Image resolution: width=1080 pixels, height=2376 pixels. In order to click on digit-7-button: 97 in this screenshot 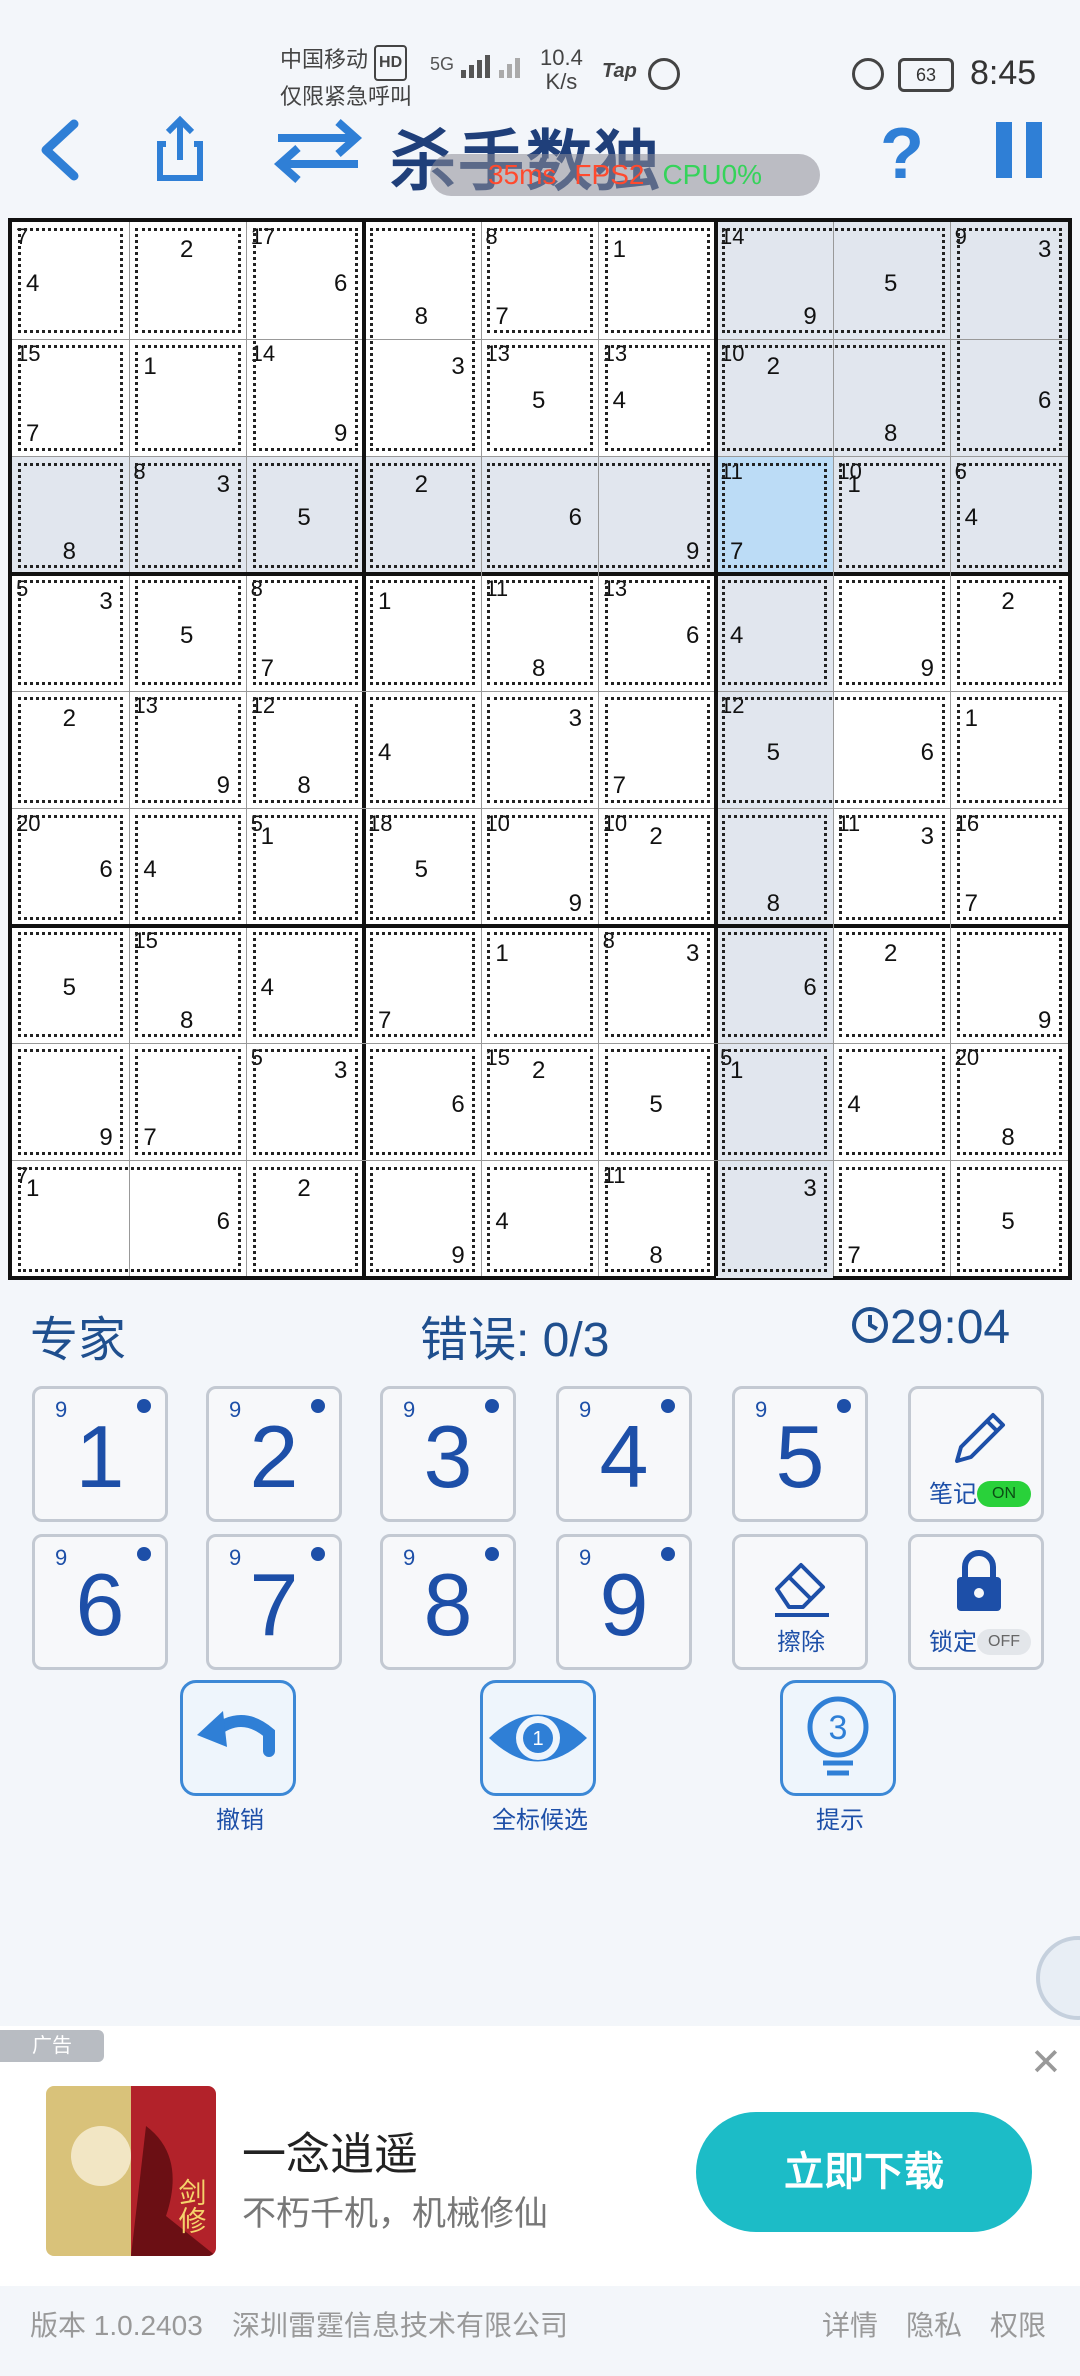, I will do `click(274, 1602)`.